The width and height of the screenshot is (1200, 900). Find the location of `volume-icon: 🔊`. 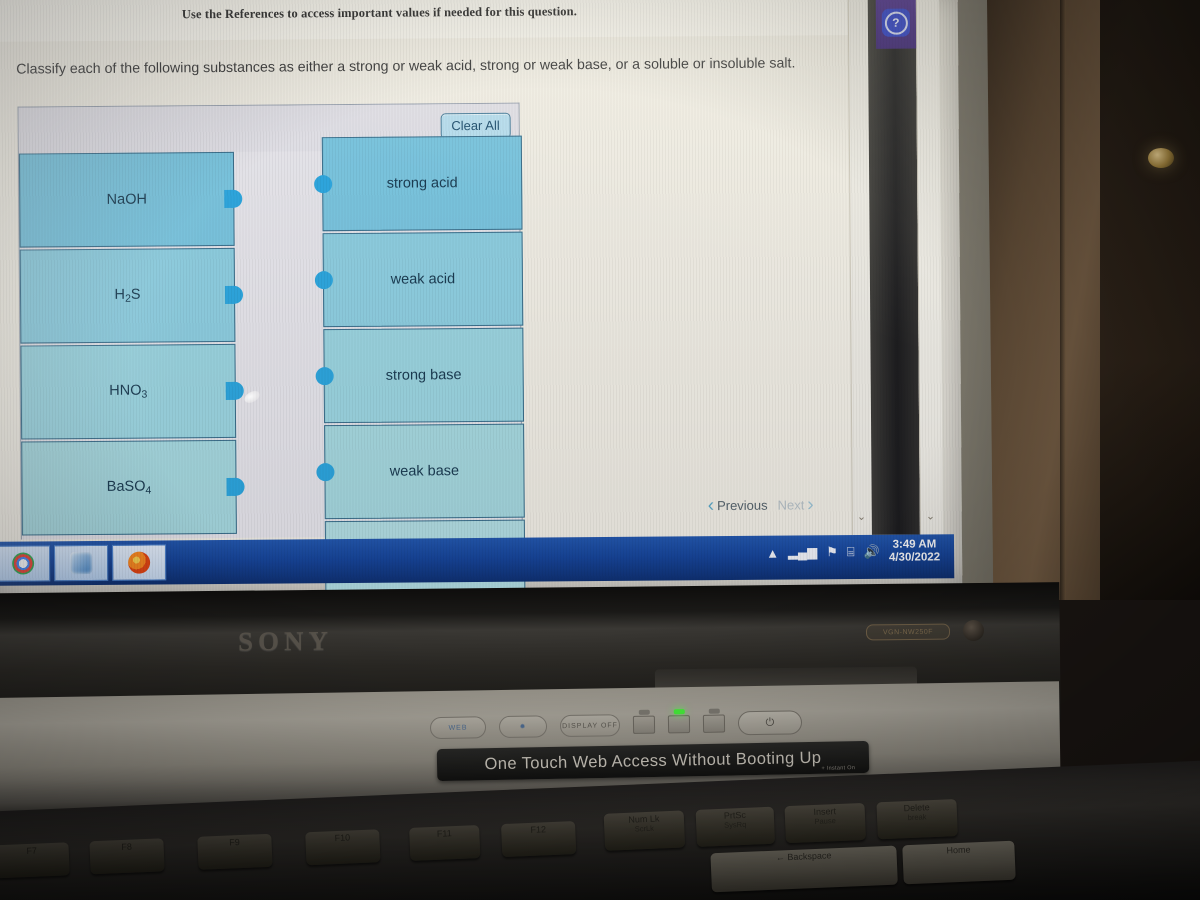

volume-icon: 🔊 is located at coordinates (872, 552).